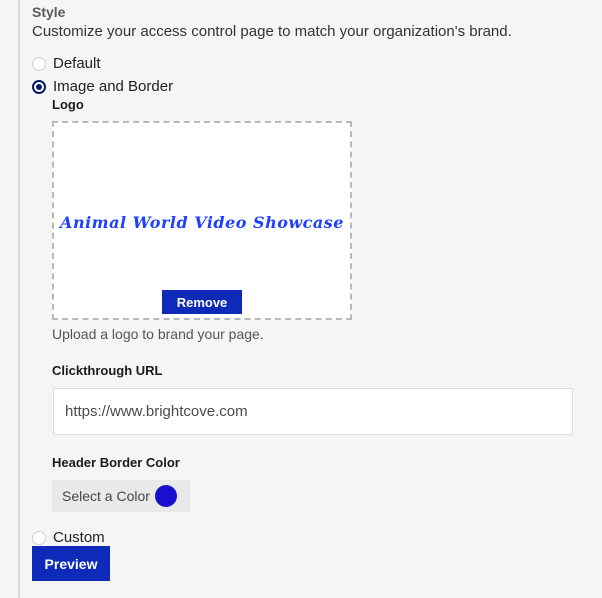  Describe the element at coordinates (49, 12) in the screenshot. I see `section-title: Style` at that location.